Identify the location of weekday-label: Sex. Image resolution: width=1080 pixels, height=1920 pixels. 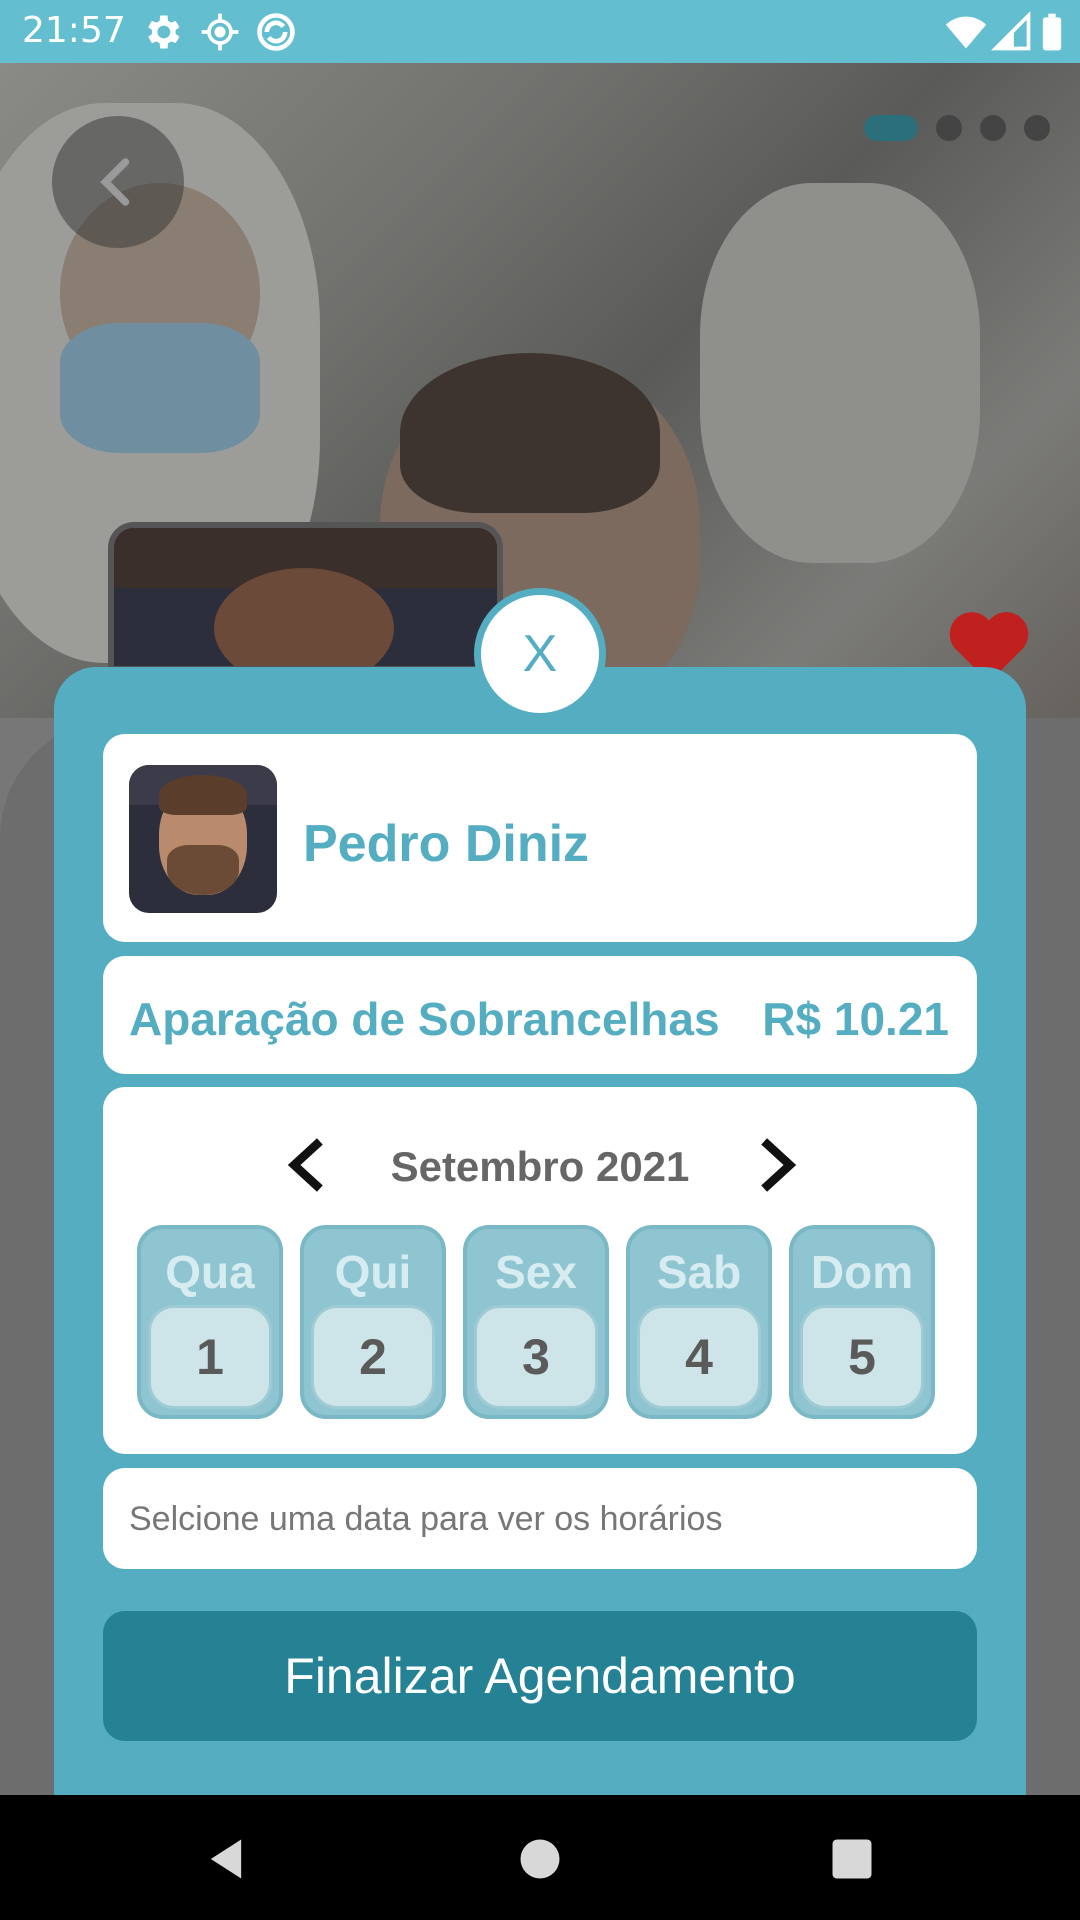
(536, 1272).